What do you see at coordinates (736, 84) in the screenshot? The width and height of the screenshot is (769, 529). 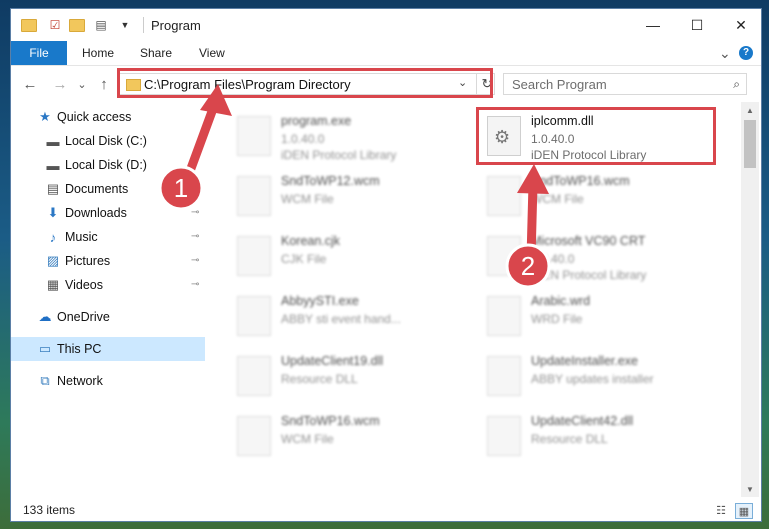 I see `search-icon: ⌕` at bounding box center [736, 84].